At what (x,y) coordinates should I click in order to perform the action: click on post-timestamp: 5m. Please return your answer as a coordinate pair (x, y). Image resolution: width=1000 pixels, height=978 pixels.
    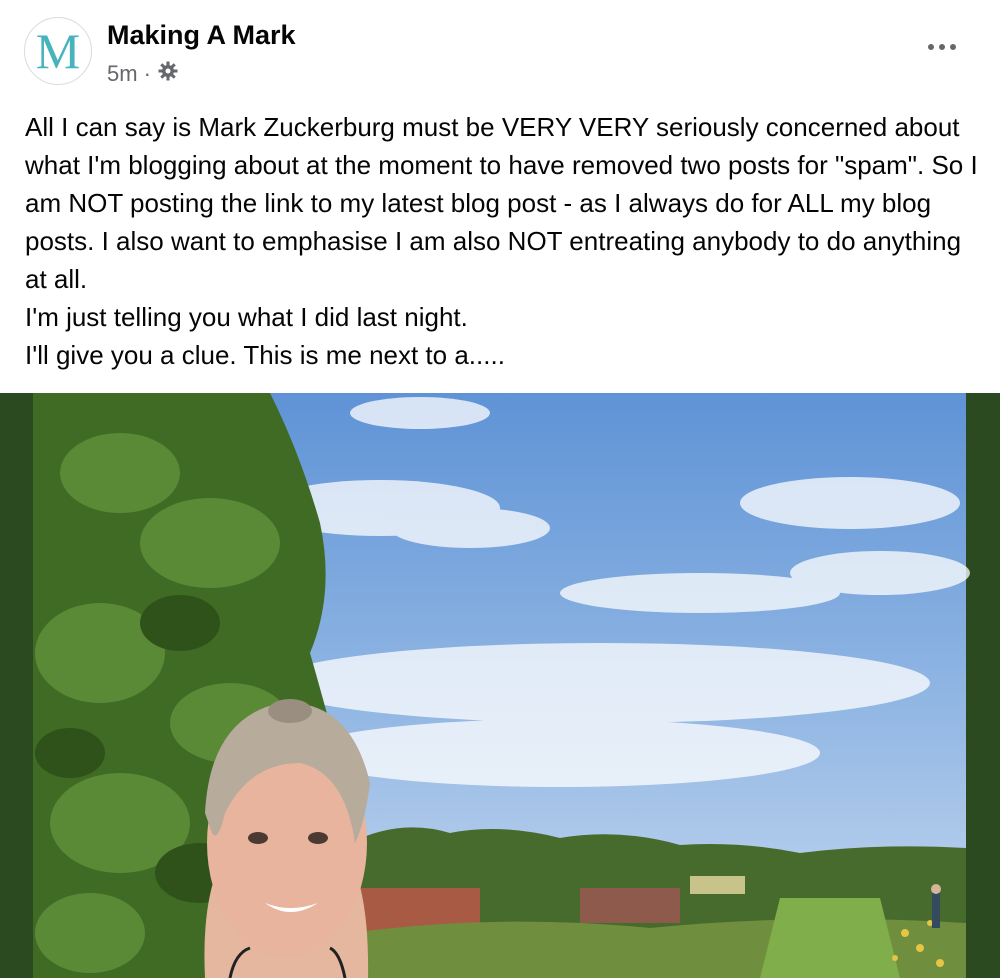
    Looking at the image, I should click on (122, 74).